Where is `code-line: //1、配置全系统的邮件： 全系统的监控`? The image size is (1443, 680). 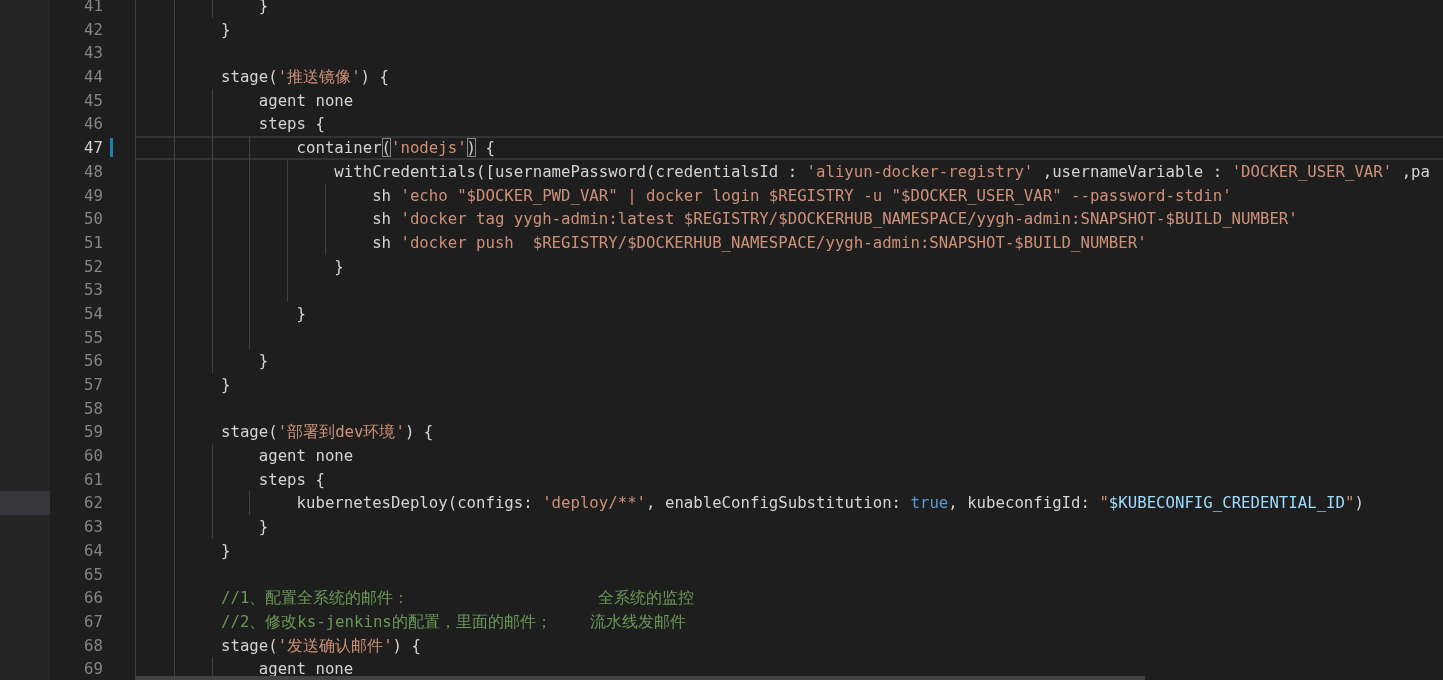 code-line: //1、配置全系统的邮件： 全系统的监控 is located at coordinates (457, 598).